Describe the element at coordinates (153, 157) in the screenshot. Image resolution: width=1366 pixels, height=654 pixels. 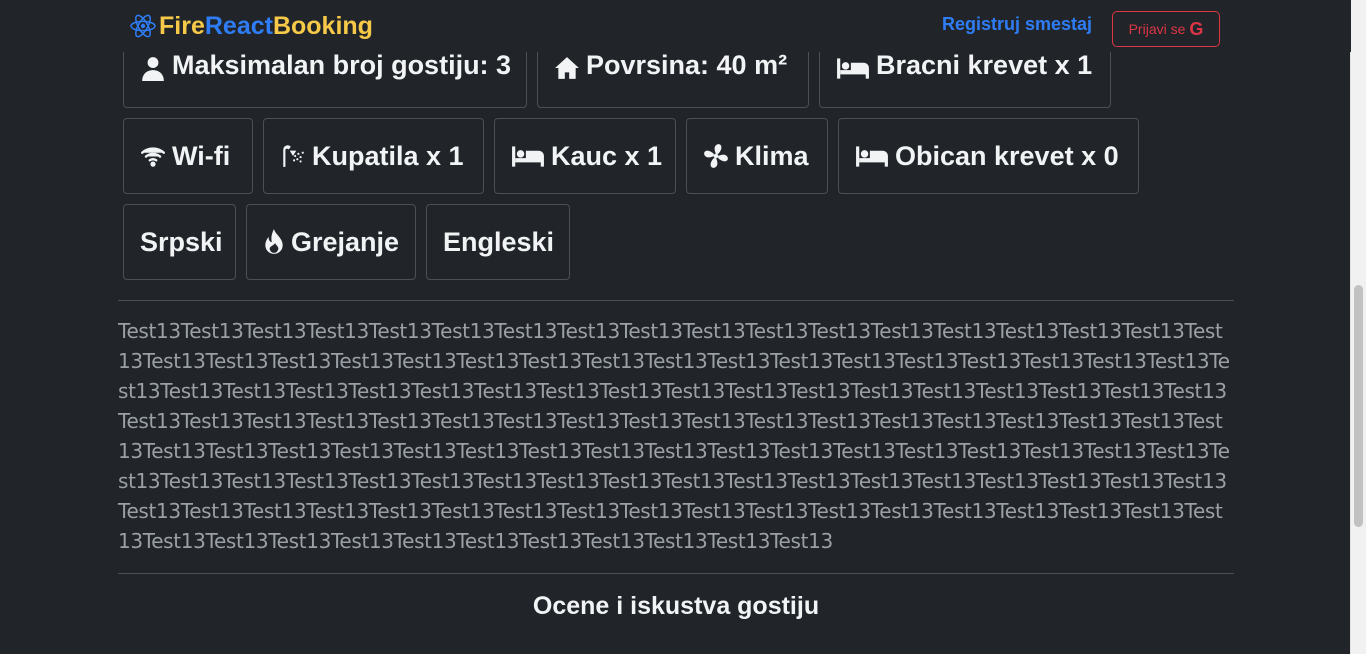
I see `wifi-icon` at that location.